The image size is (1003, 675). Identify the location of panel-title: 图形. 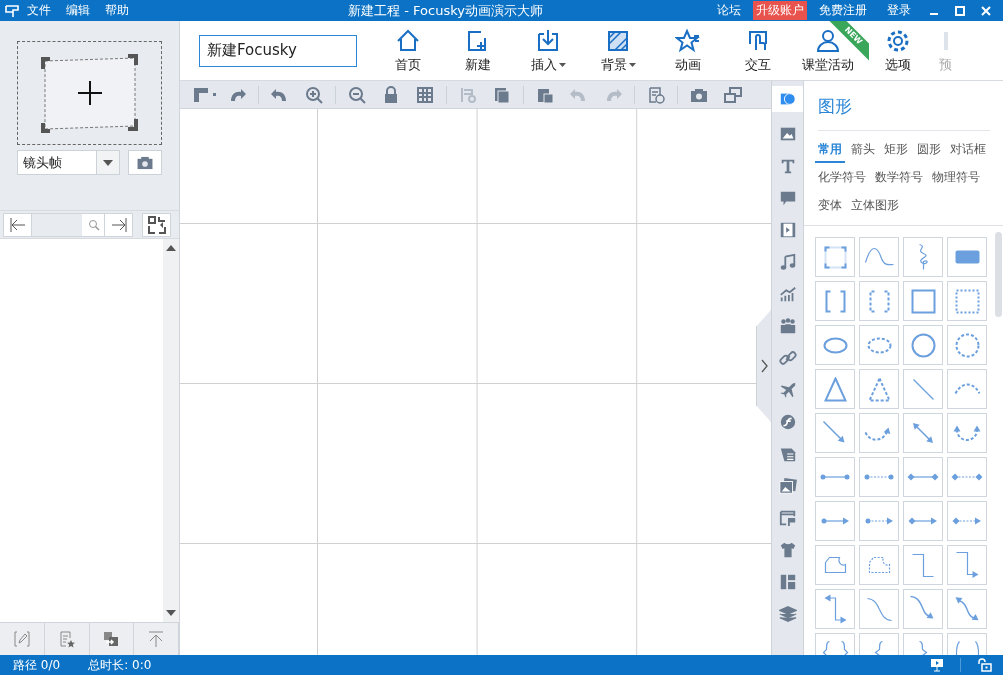
(904, 113).